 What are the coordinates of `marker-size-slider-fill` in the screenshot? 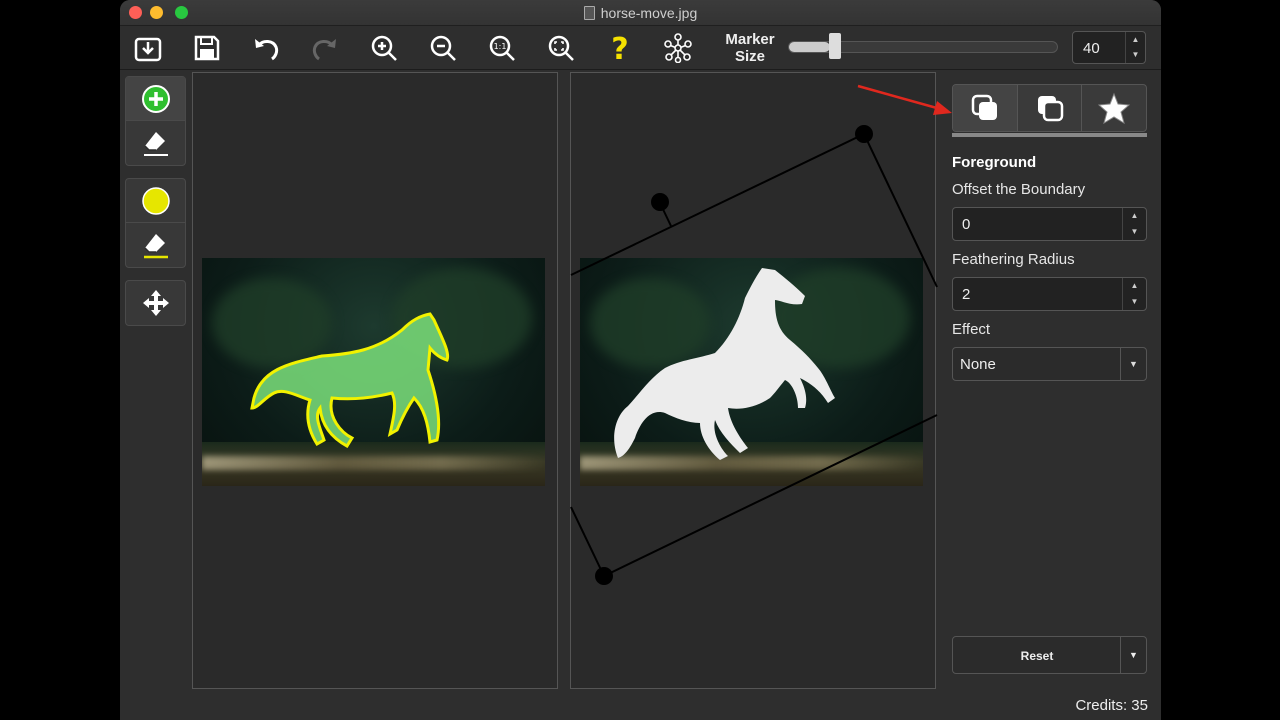 It's located at (809, 47).